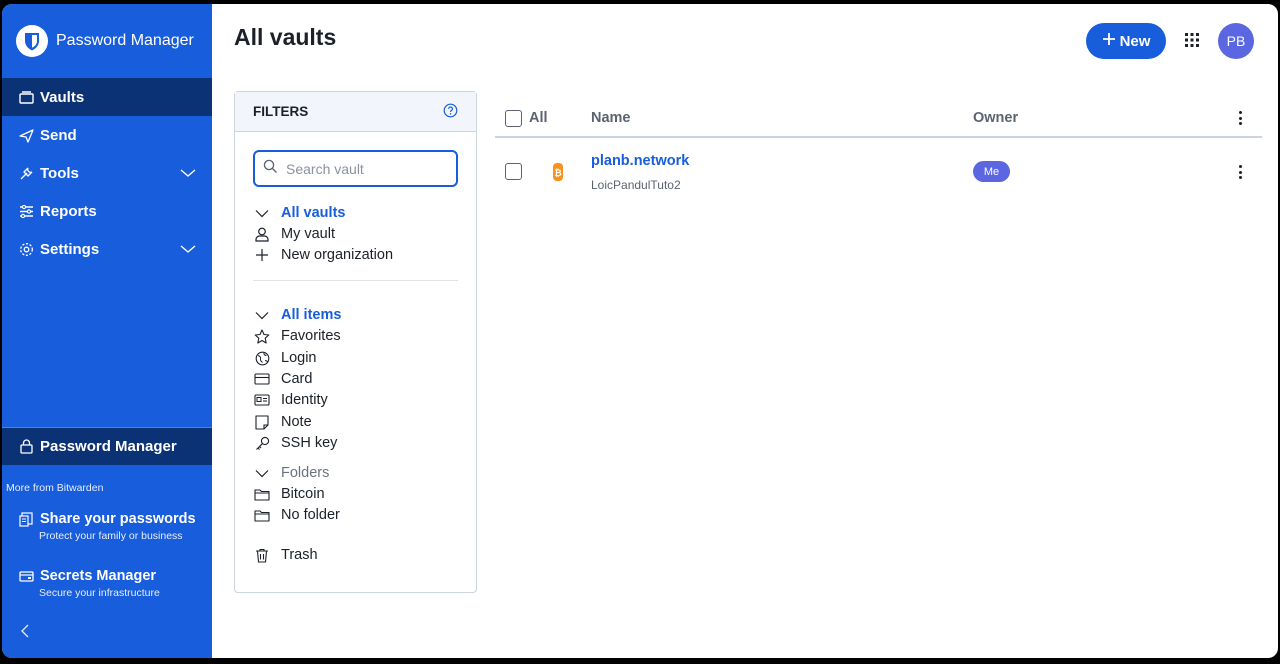 The width and height of the screenshot is (1280, 664). I want to click on new-item-button: New, so click(1126, 41).